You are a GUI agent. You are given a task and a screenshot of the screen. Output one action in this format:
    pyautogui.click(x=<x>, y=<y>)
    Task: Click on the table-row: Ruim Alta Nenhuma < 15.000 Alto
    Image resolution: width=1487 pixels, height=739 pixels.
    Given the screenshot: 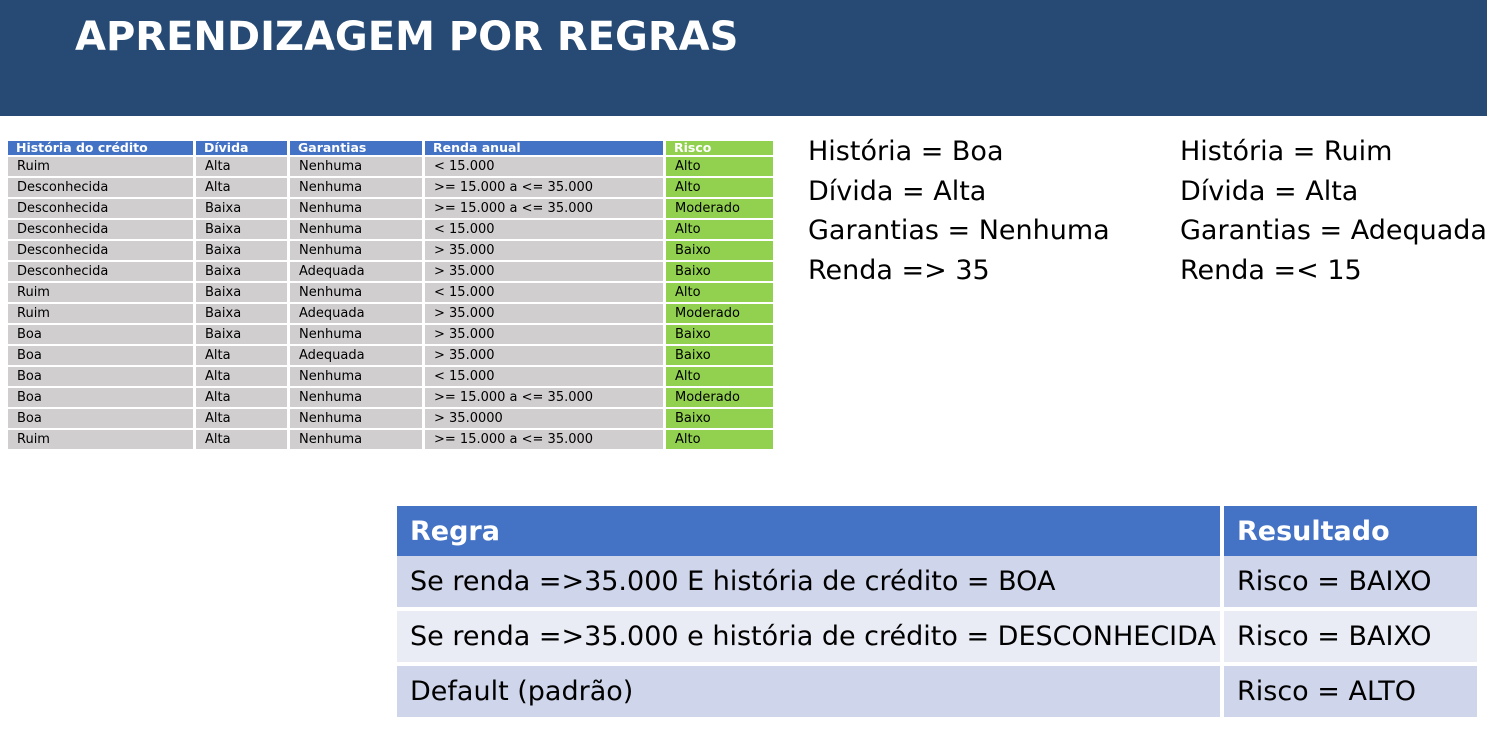 What is the action you would take?
    pyautogui.click(x=390, y=166)
    